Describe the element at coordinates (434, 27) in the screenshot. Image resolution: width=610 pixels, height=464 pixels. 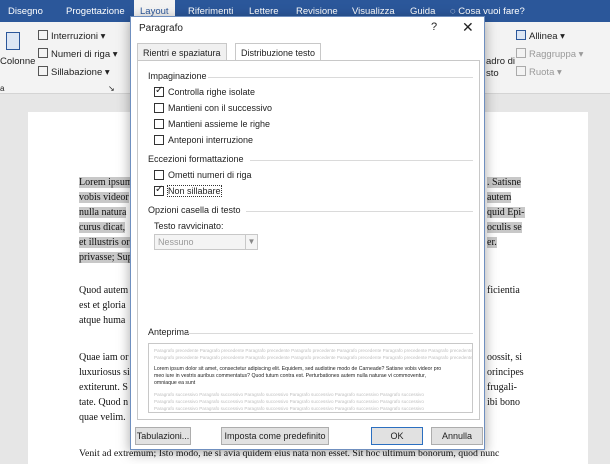
I see `help-icon: ?` at that location.